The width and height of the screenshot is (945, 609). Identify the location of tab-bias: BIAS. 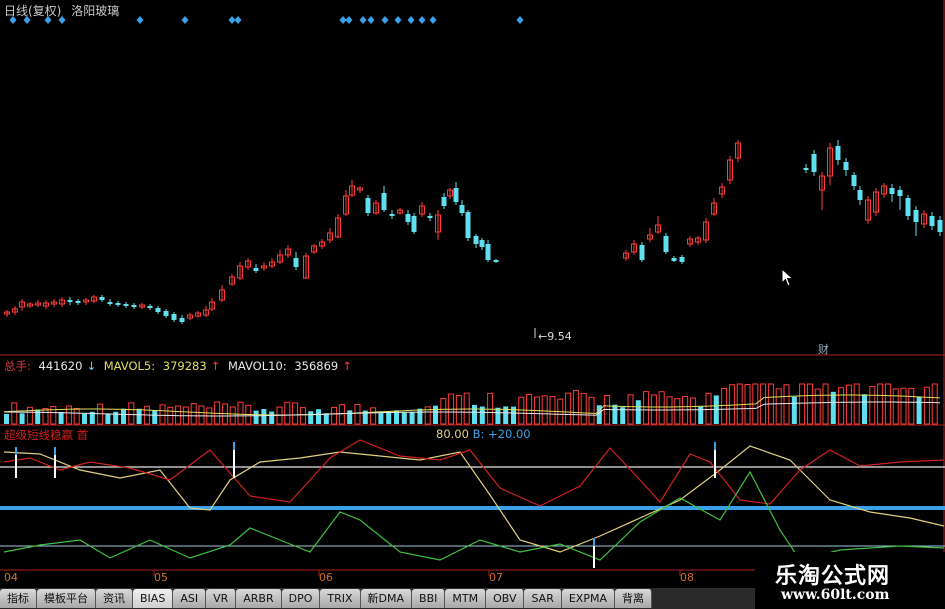
(153, 598).